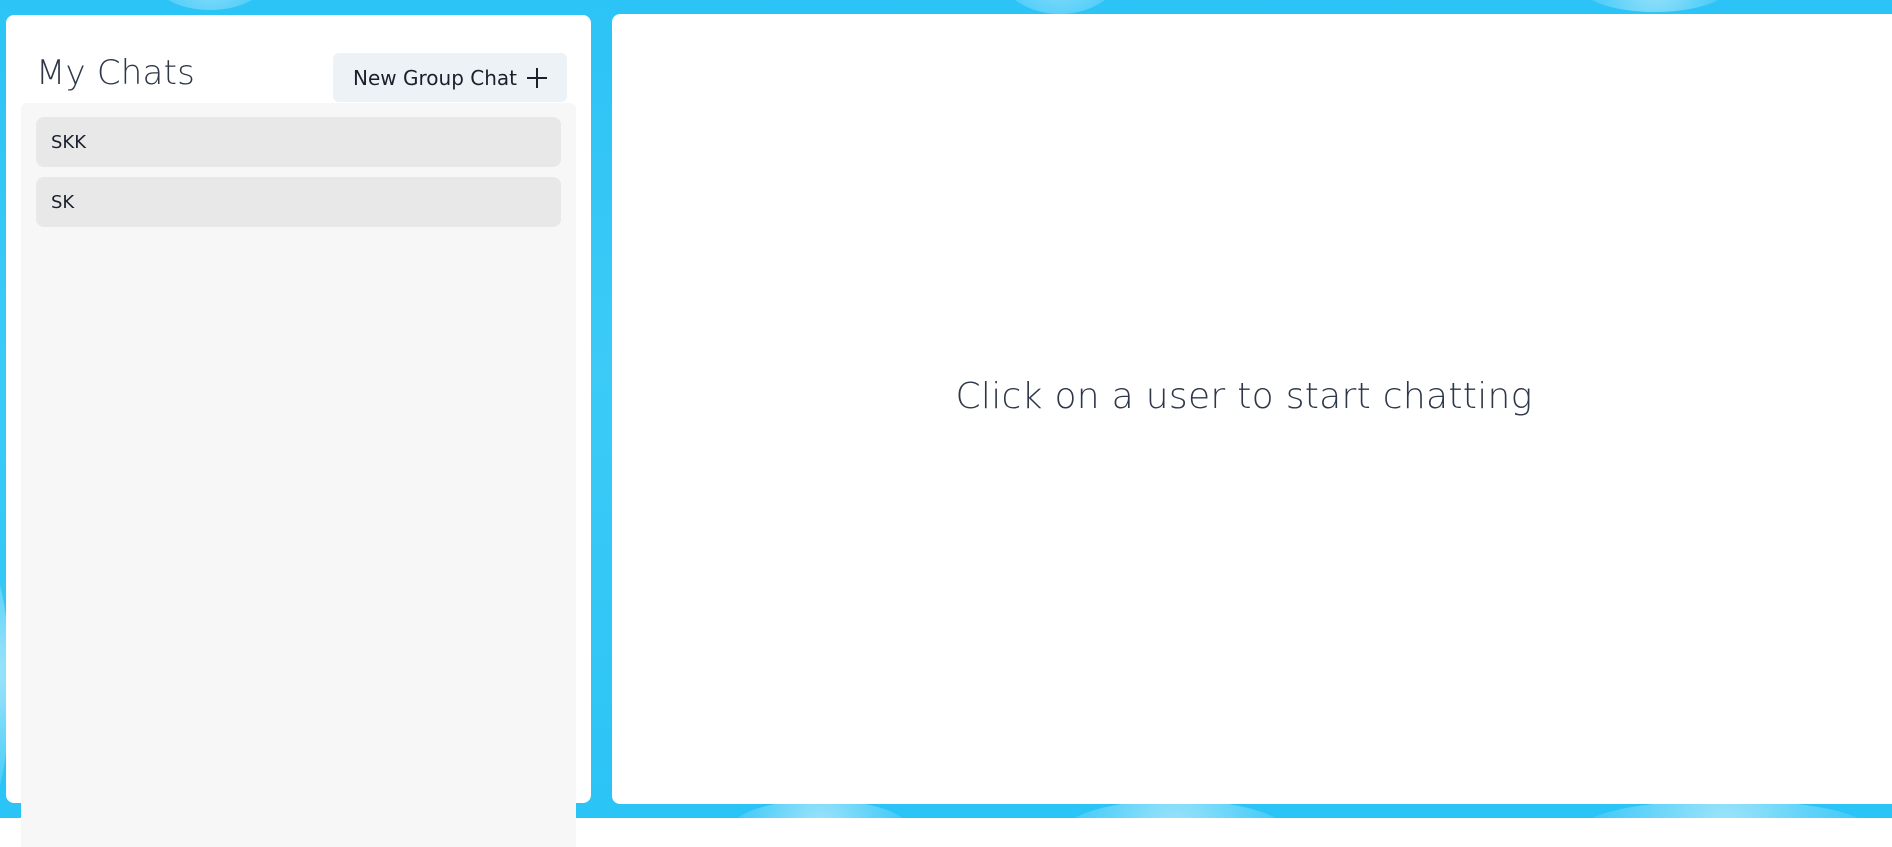 The image size is (1892, 847). Describe the element at coordinates (69, 142) in the screenshot. I see `chat-name: SKK` at that location.